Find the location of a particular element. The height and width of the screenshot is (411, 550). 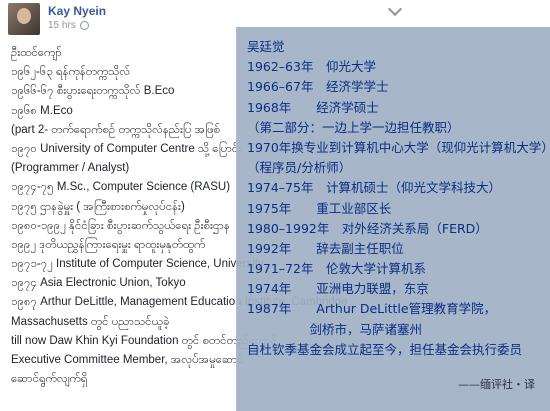

translation-line: 1971–72年 伦敦大学计算机系 is located at coordinates (336, 269).